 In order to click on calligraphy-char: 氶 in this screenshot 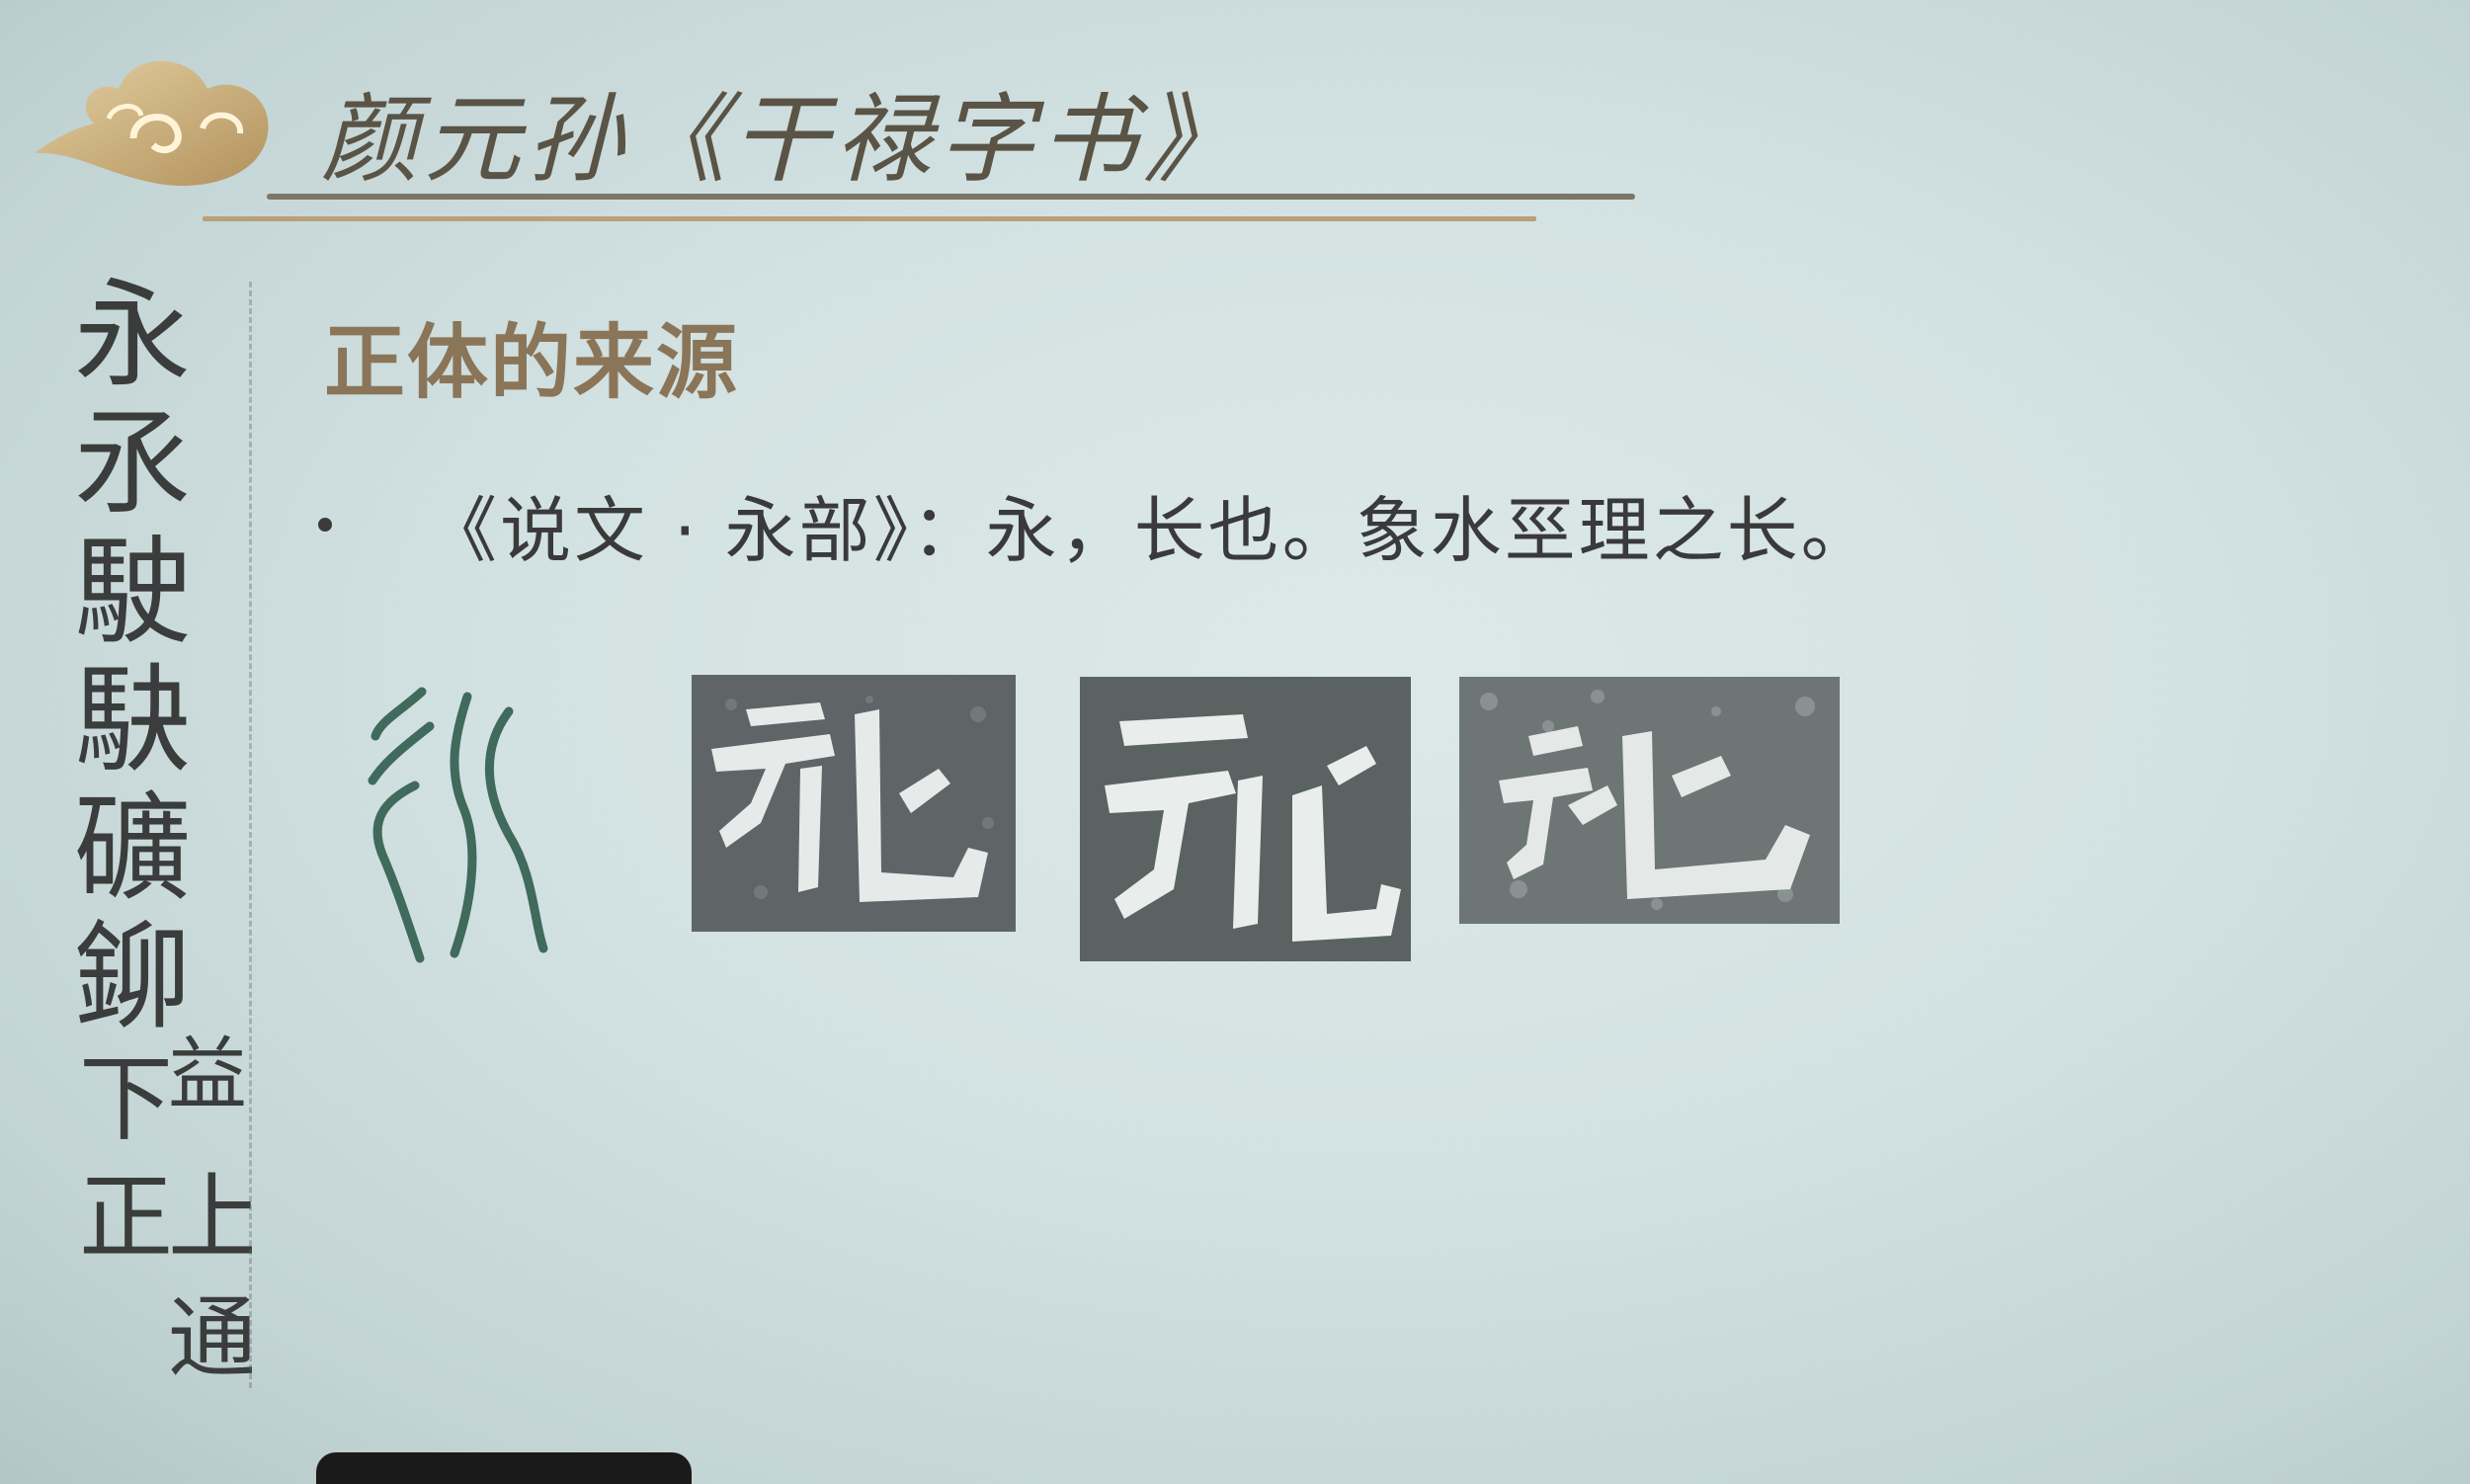, I will do `click(132, 463)`.